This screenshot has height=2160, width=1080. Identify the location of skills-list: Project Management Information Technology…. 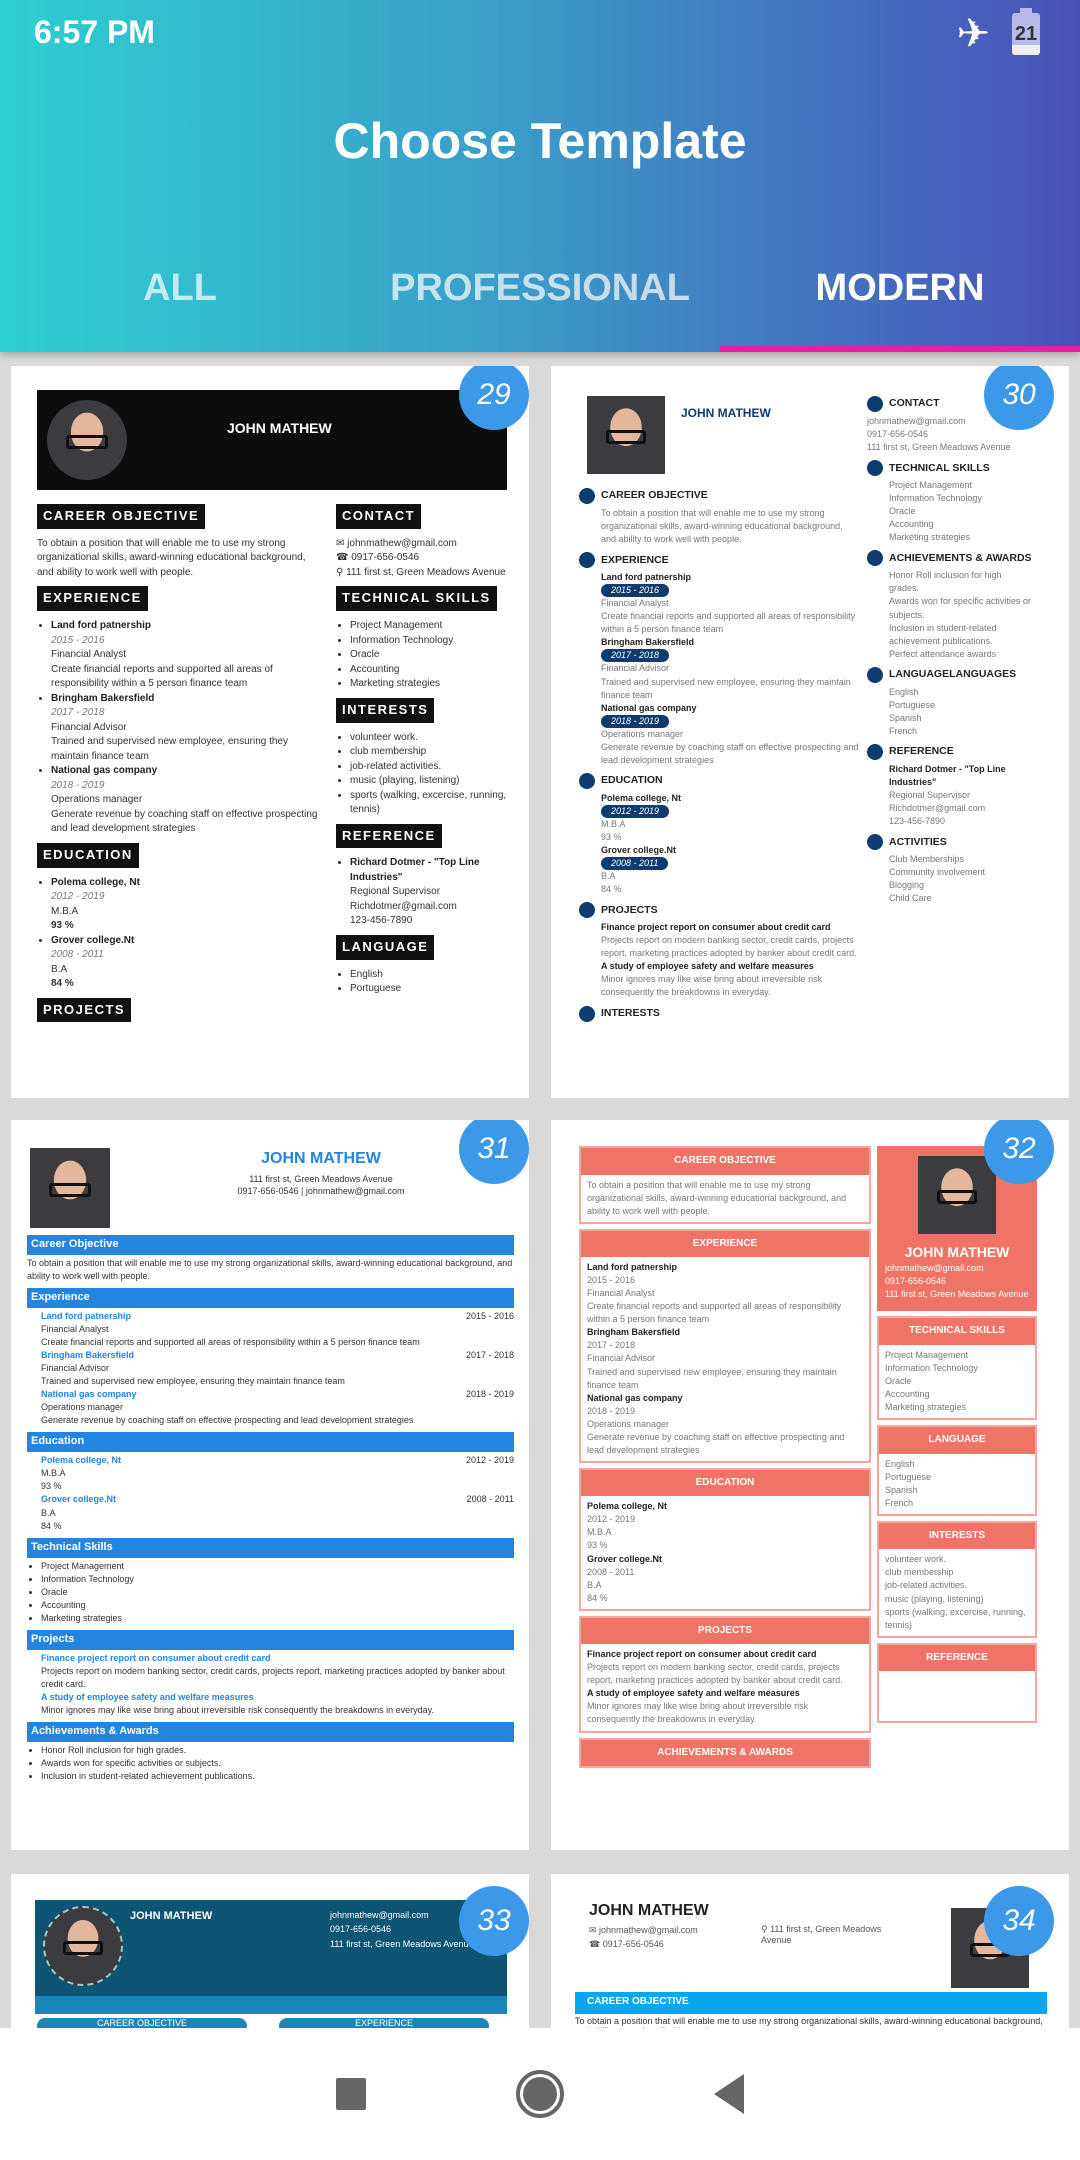
(949, 511).